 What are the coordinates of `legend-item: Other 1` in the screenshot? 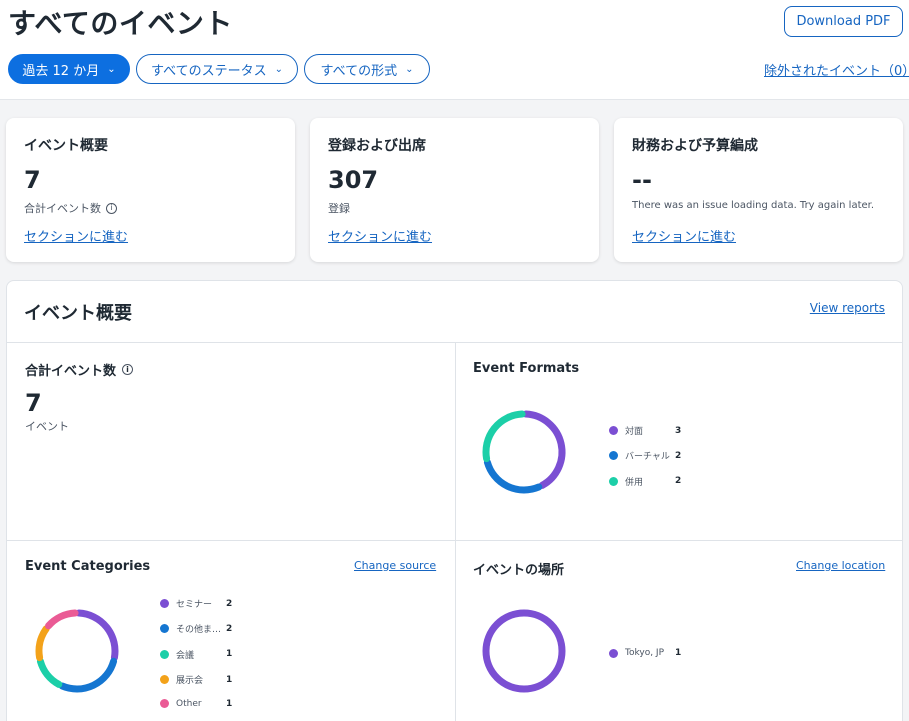 It's located at (196, 704).